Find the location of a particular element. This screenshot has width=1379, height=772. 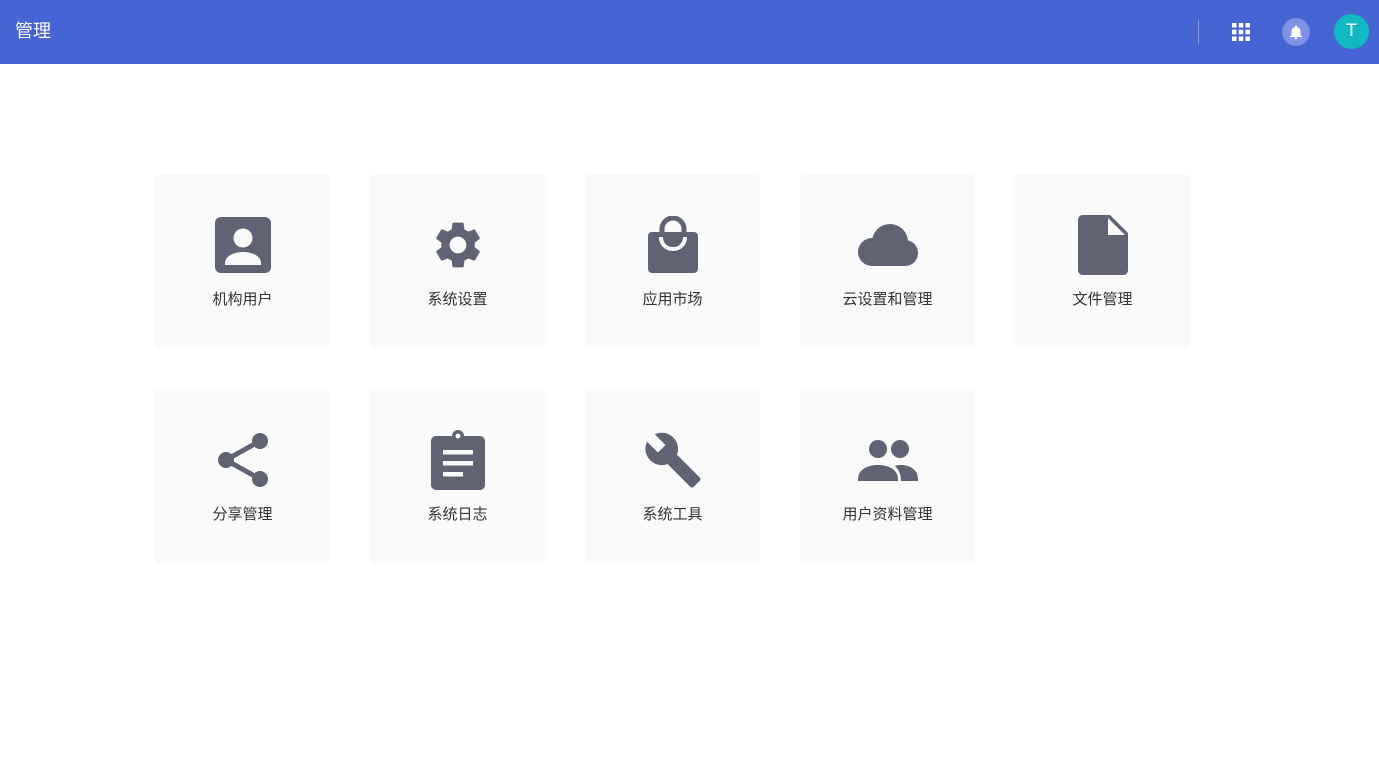

user-avatar: T is located at coordinates (1351, 31).